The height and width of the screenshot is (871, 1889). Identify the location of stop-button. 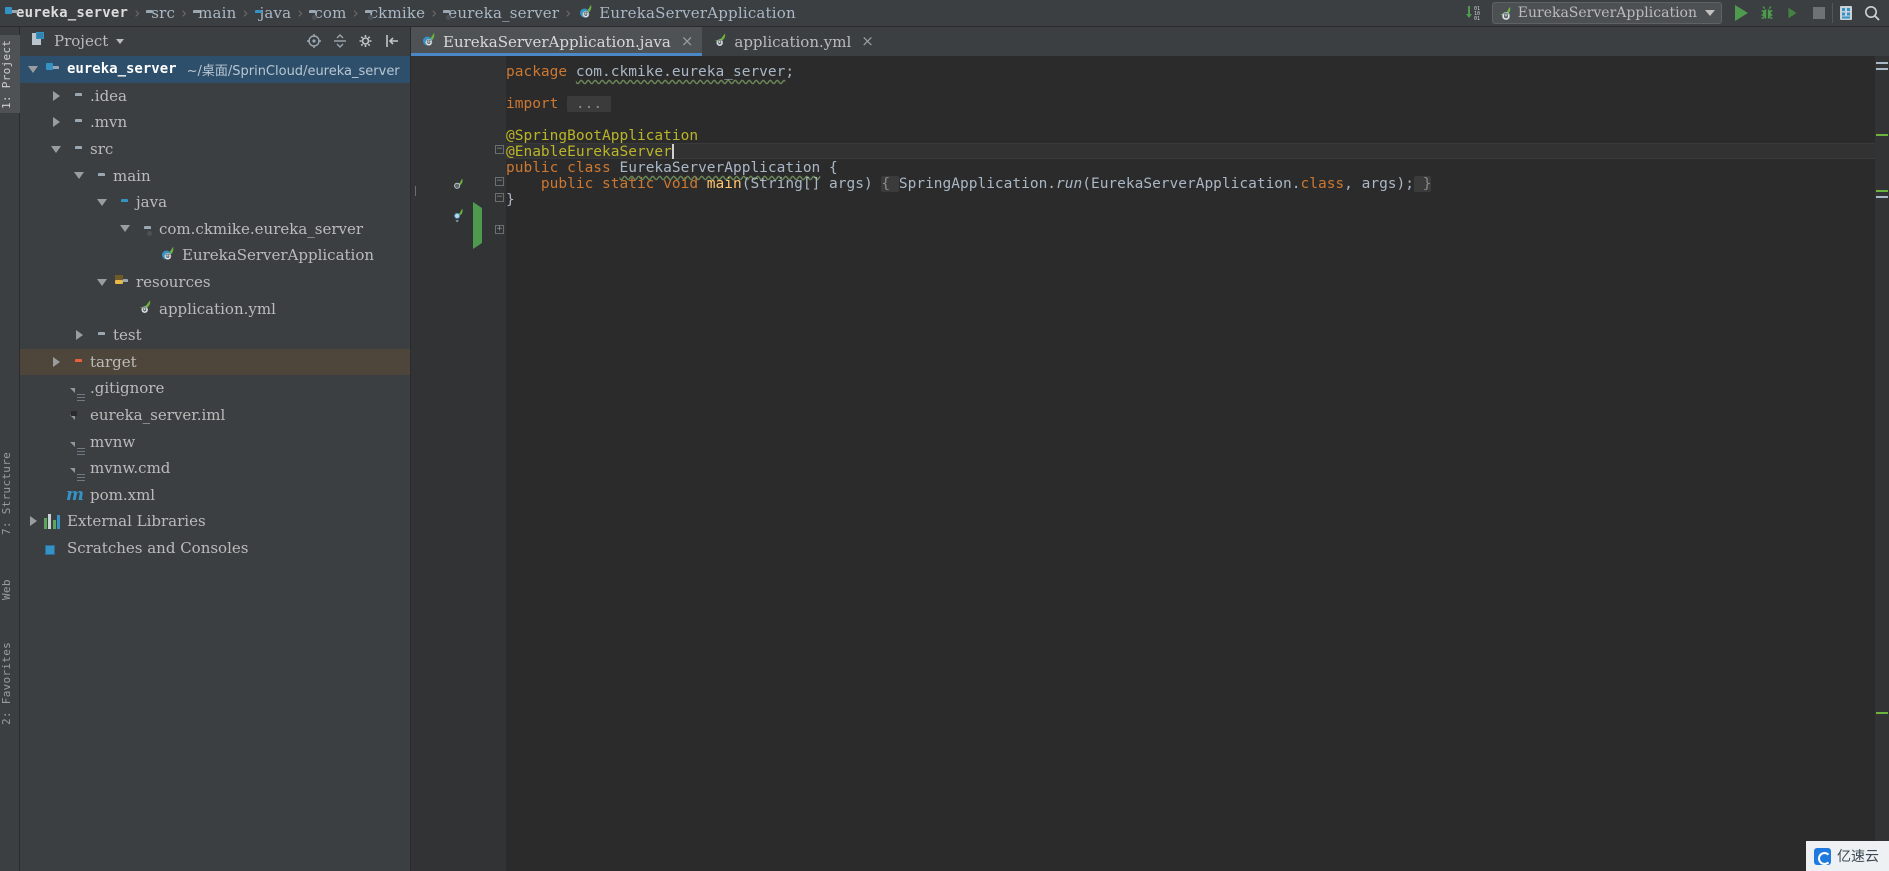
(1819, 13).